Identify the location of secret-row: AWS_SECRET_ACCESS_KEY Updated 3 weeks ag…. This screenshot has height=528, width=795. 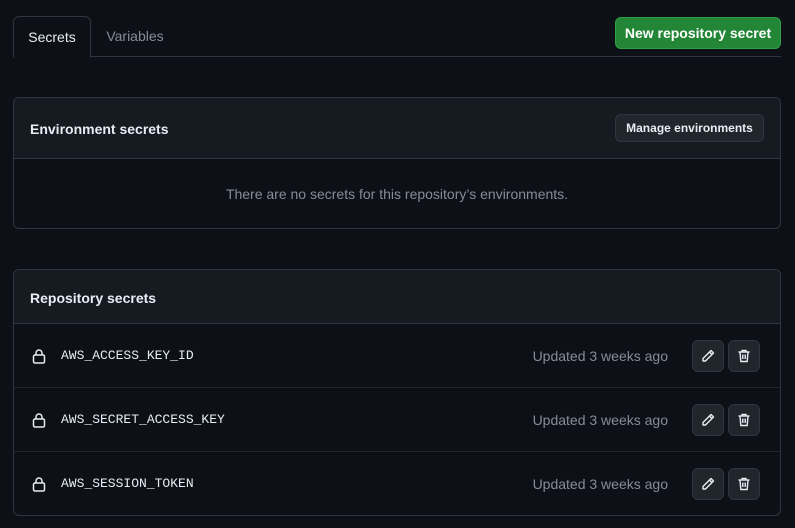
(397, 420).